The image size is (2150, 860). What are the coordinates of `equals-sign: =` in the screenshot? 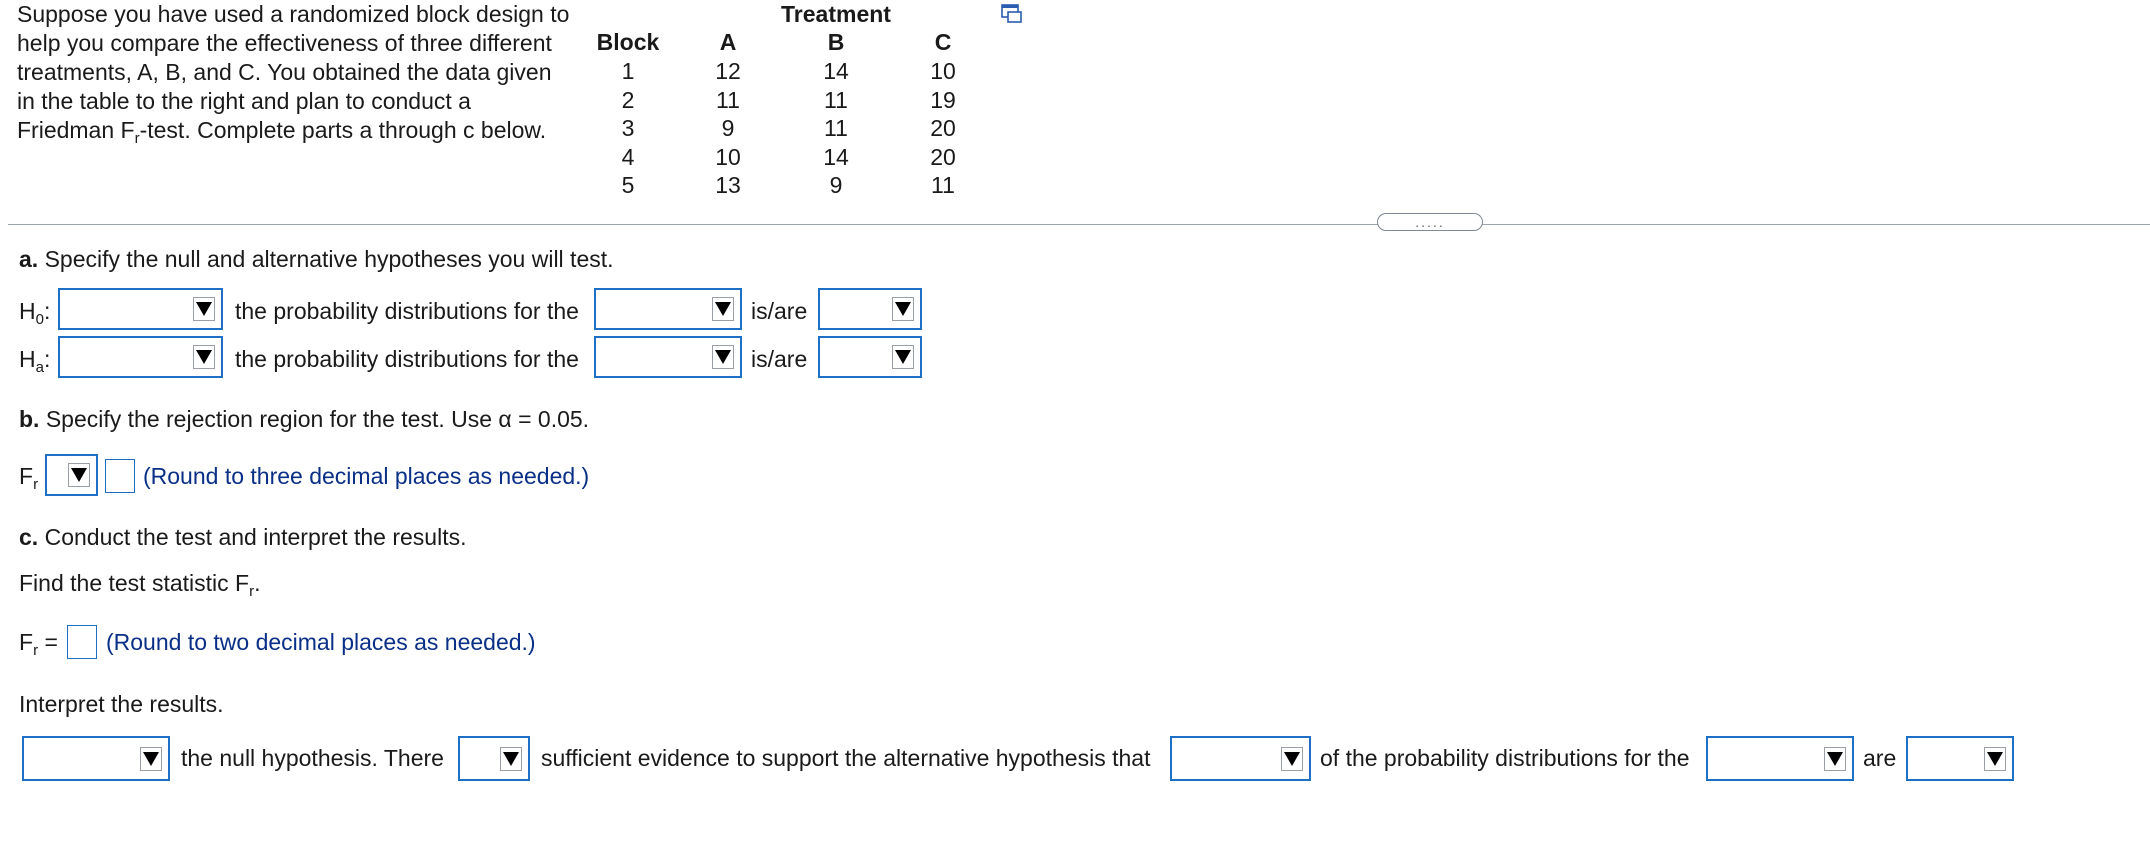 It's located at (51, 642).